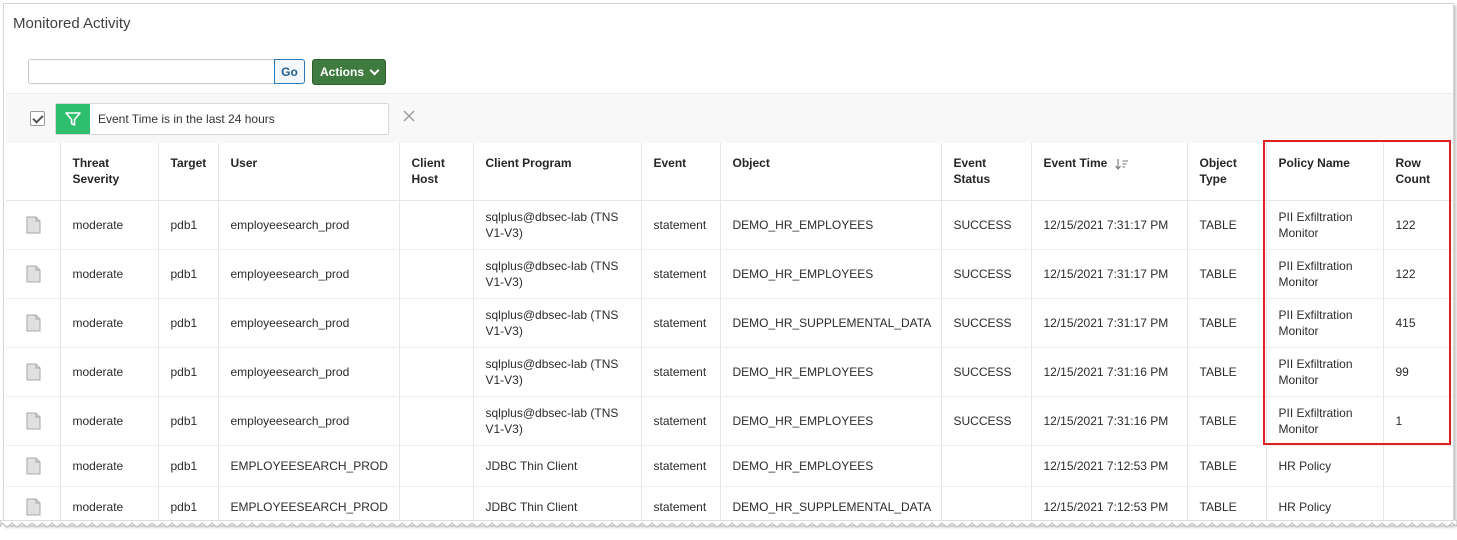 This screenshot has height=540, width=1457. Describe the element at coordinates (33, 172) in the screenshot. I see `column-header-icon` at that location.